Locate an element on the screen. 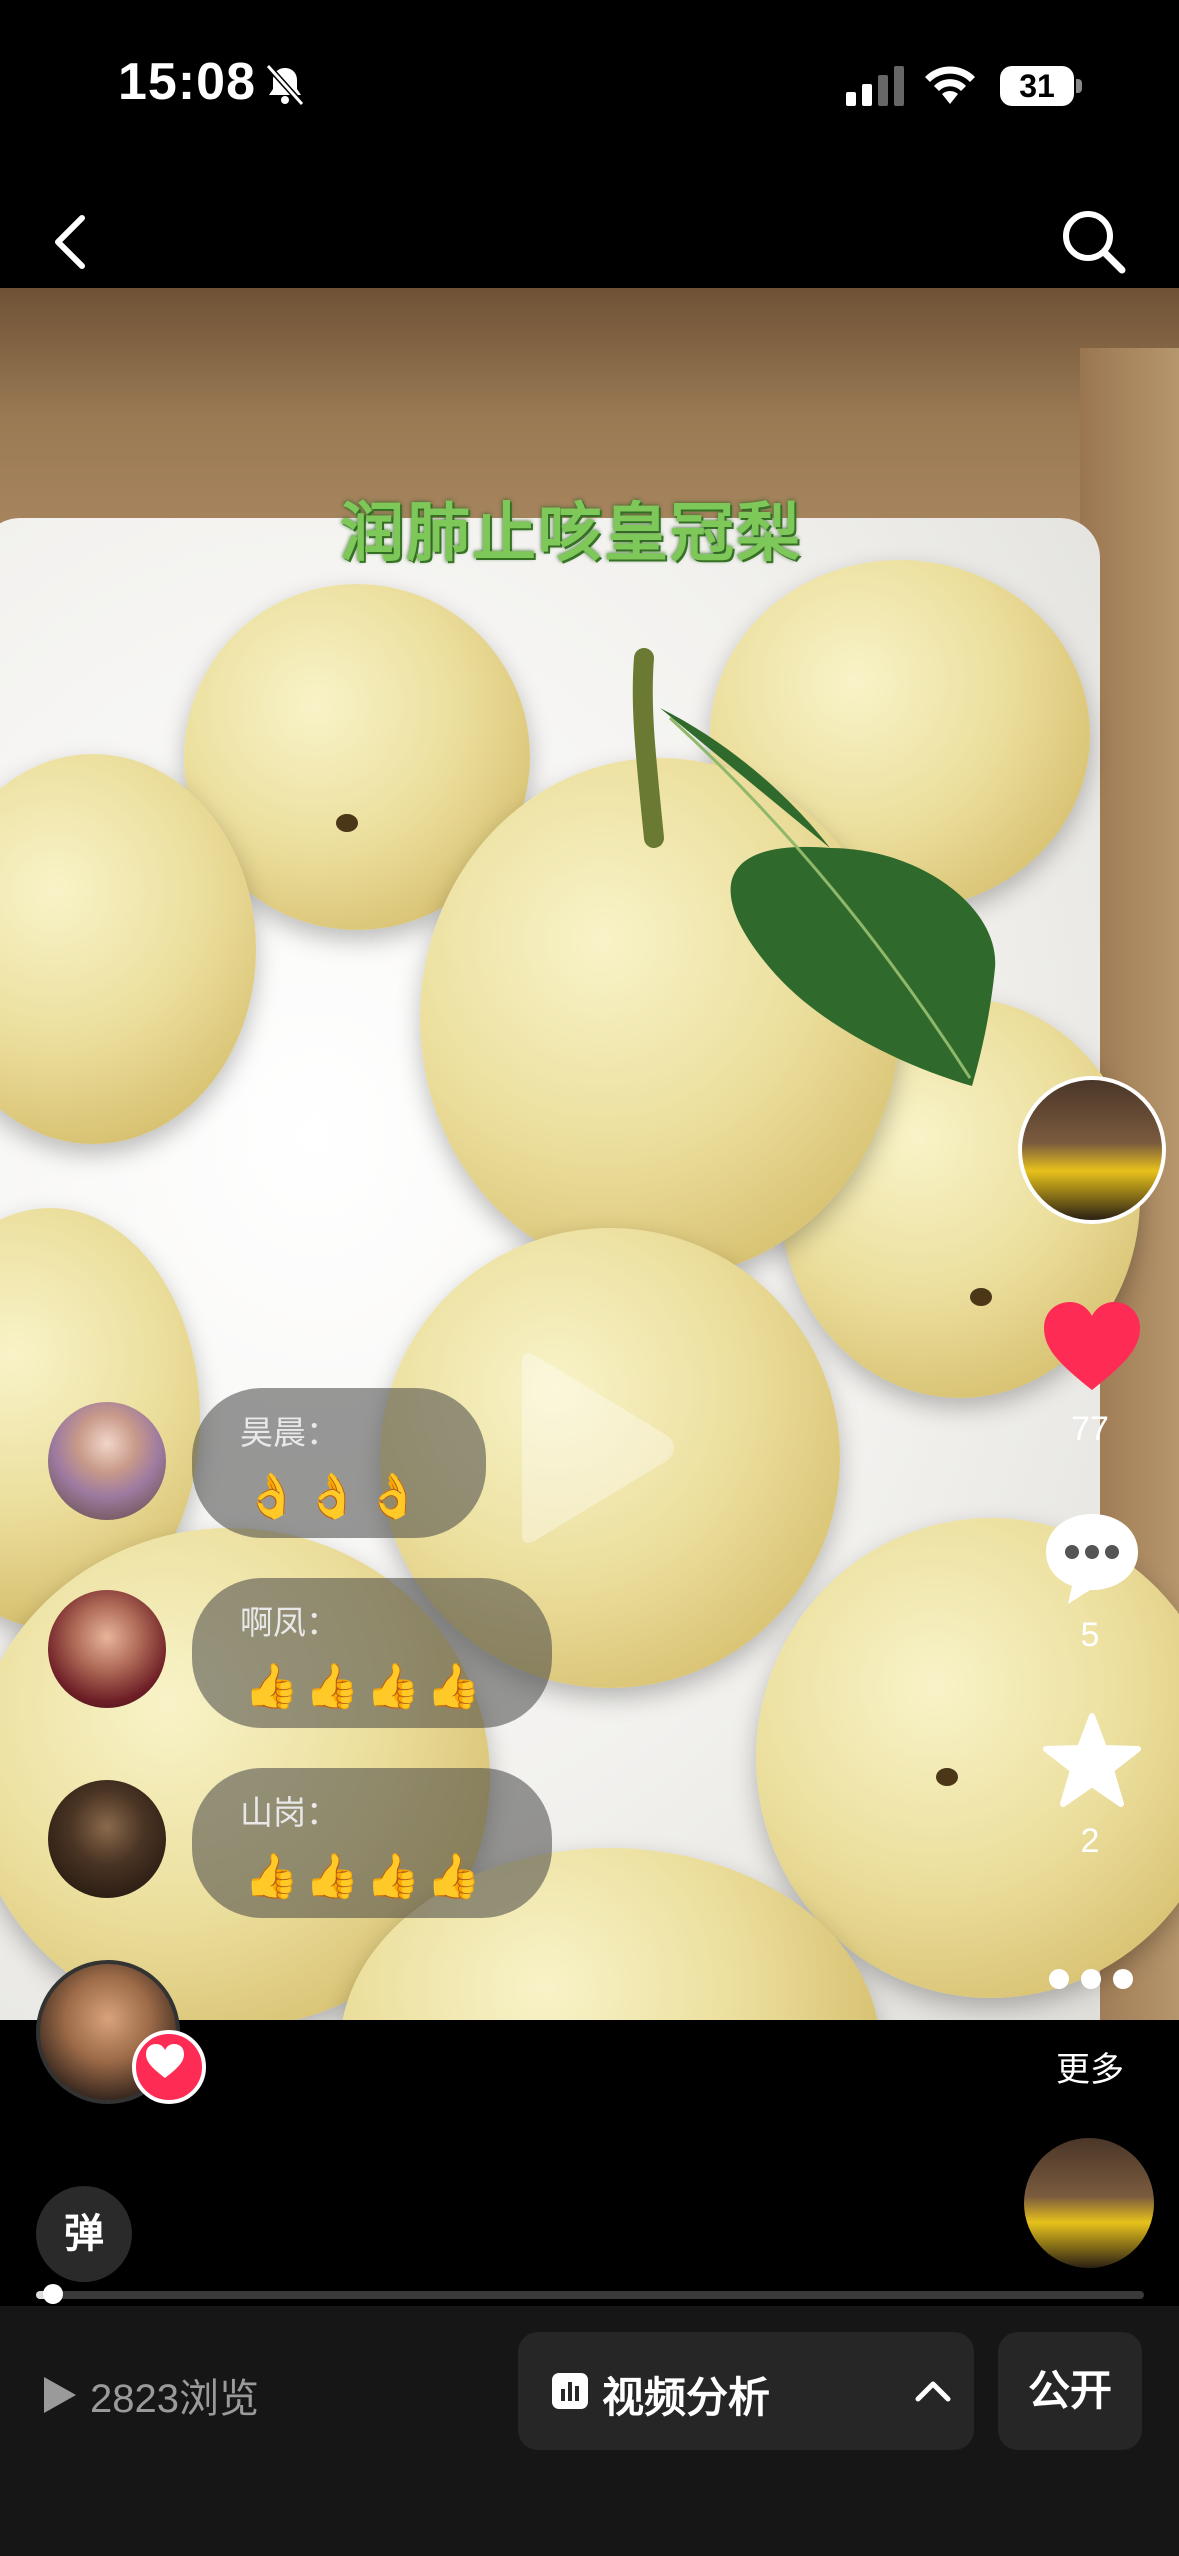 The image size is (1179, 2556). danmaku-bubble: 啊凤： 👍👍👍👍 is located at coordinates (372, 1653).